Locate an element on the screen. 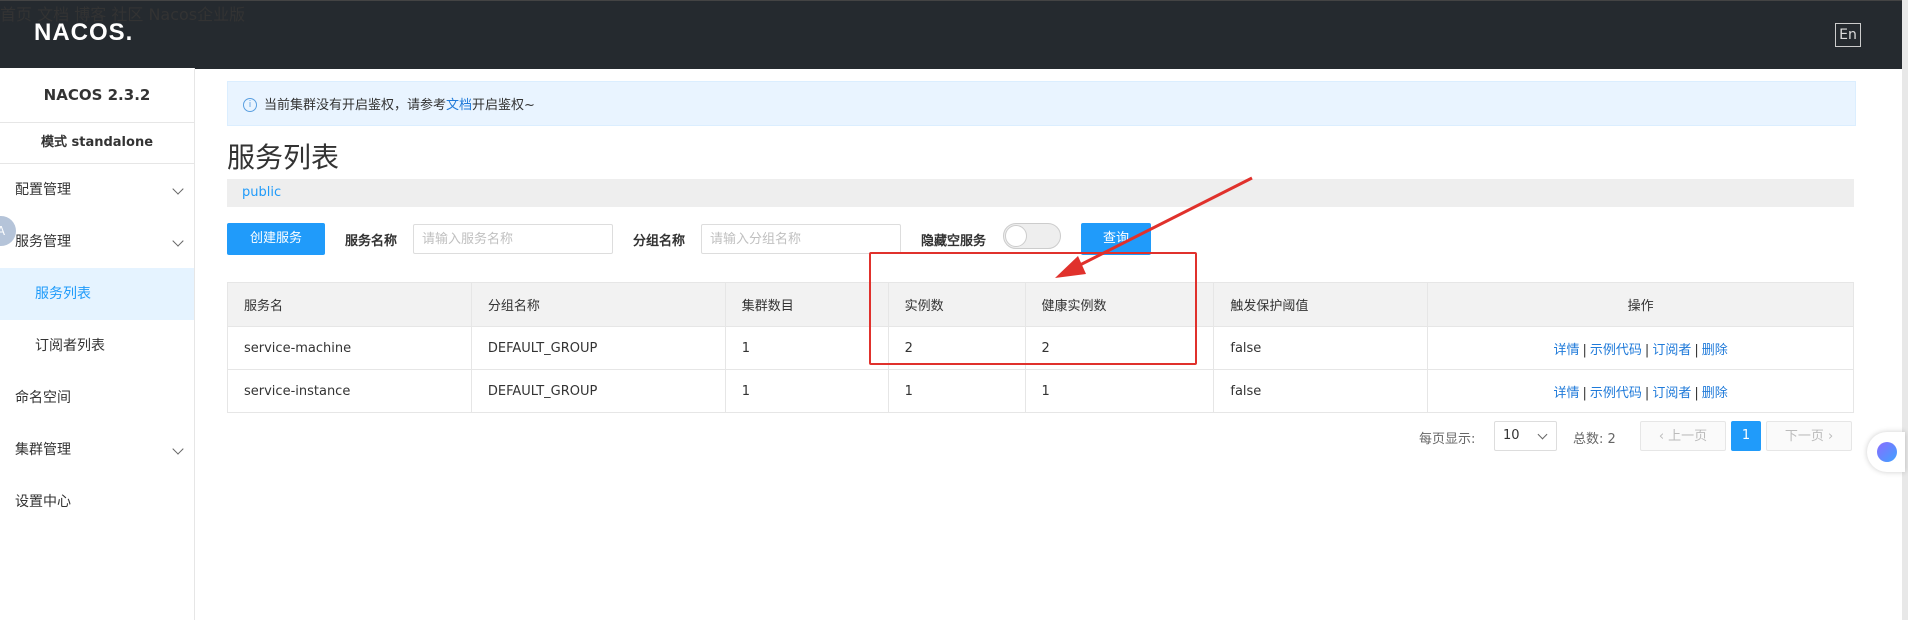 This screenshot has width=1908, height=620. assistant-float-button is located at coordinates (1886, 452).